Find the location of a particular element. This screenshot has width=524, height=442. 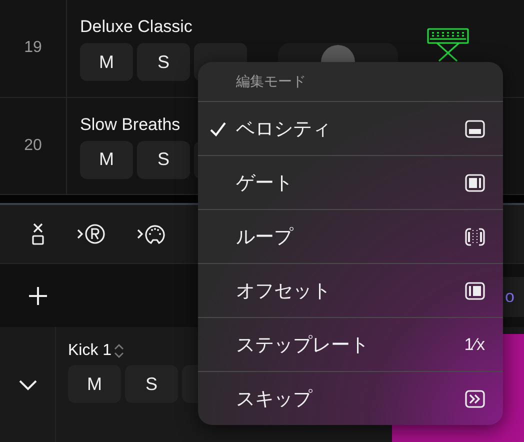

track-number: 19 is located at coordinates (33, 48).